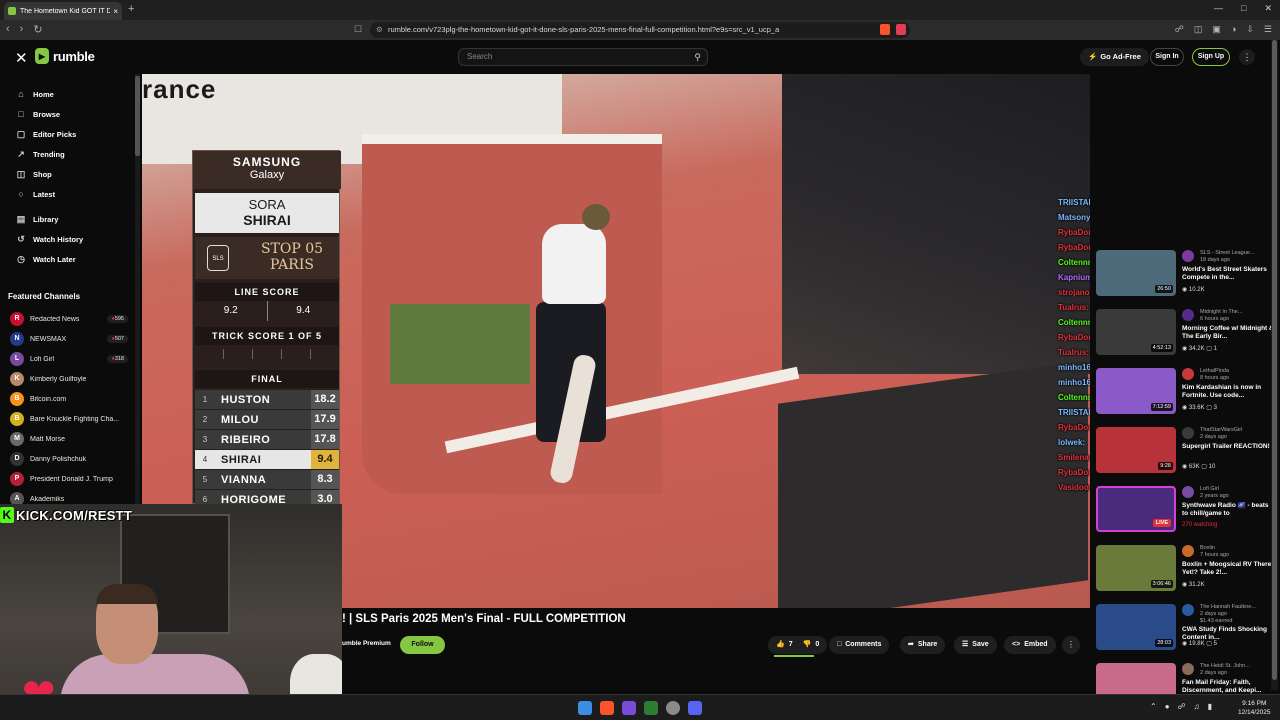  I want to click on featured-channel-item: M Matt Morse, so click(69, 439).